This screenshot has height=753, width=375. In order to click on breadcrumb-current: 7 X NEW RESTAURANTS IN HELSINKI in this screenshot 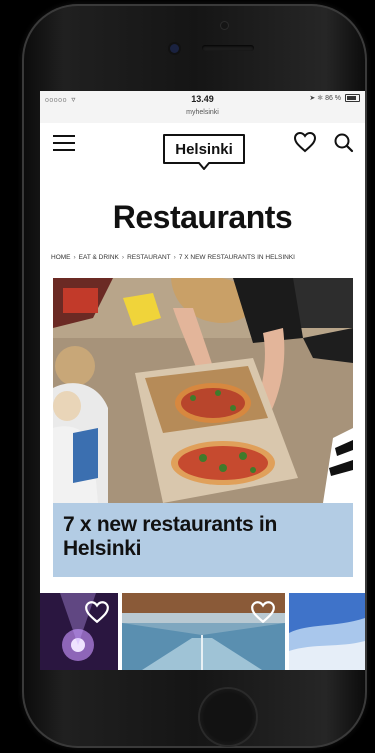, I will do `click(236, 257)`.